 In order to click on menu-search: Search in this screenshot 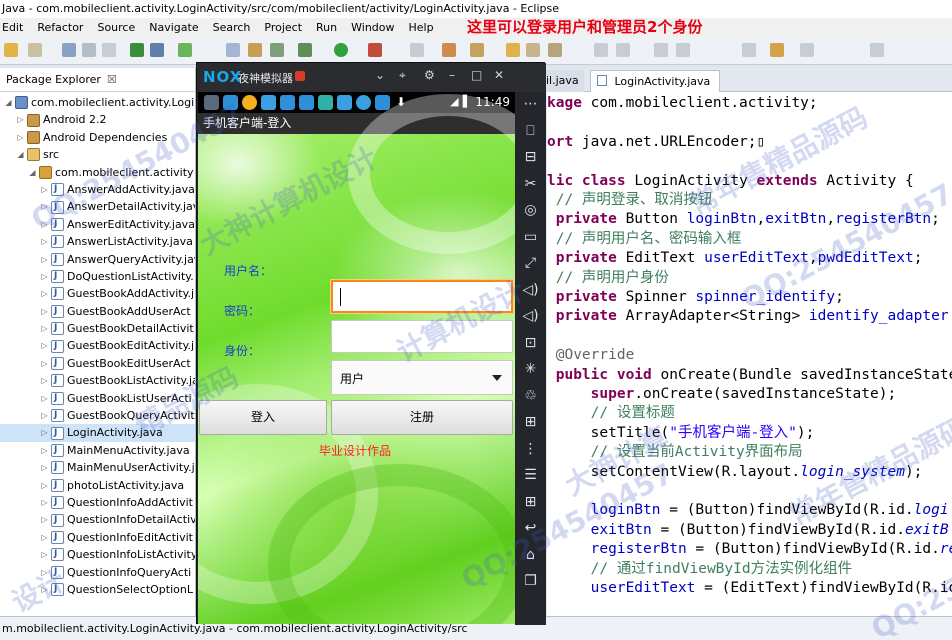, I will do `click(232, 27)`.